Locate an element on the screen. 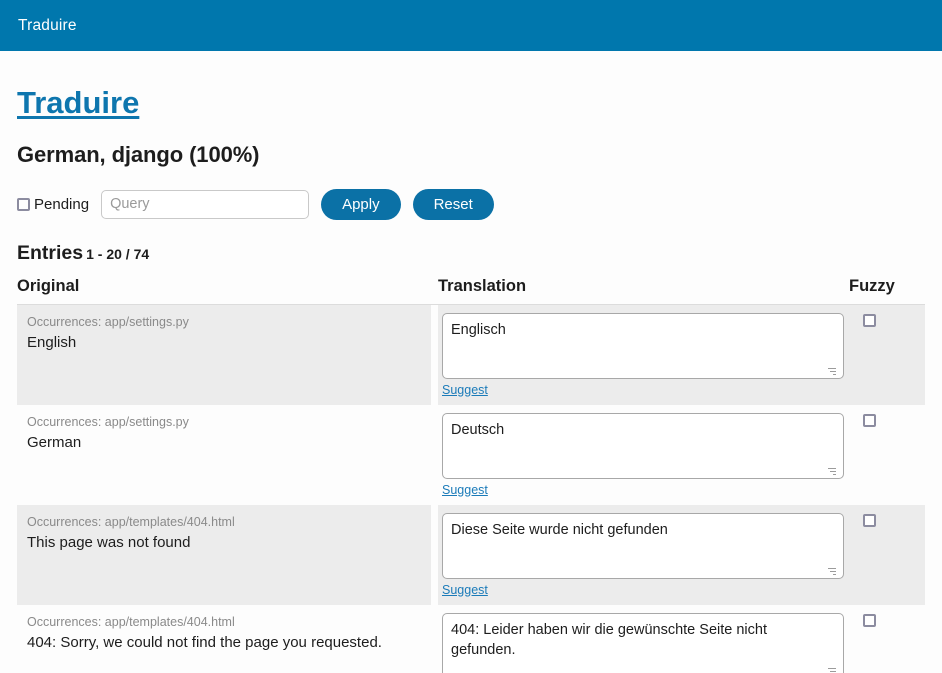 This screenshot has width=942, height=673. entries-label: Entries is located at coordinates (50, 252).